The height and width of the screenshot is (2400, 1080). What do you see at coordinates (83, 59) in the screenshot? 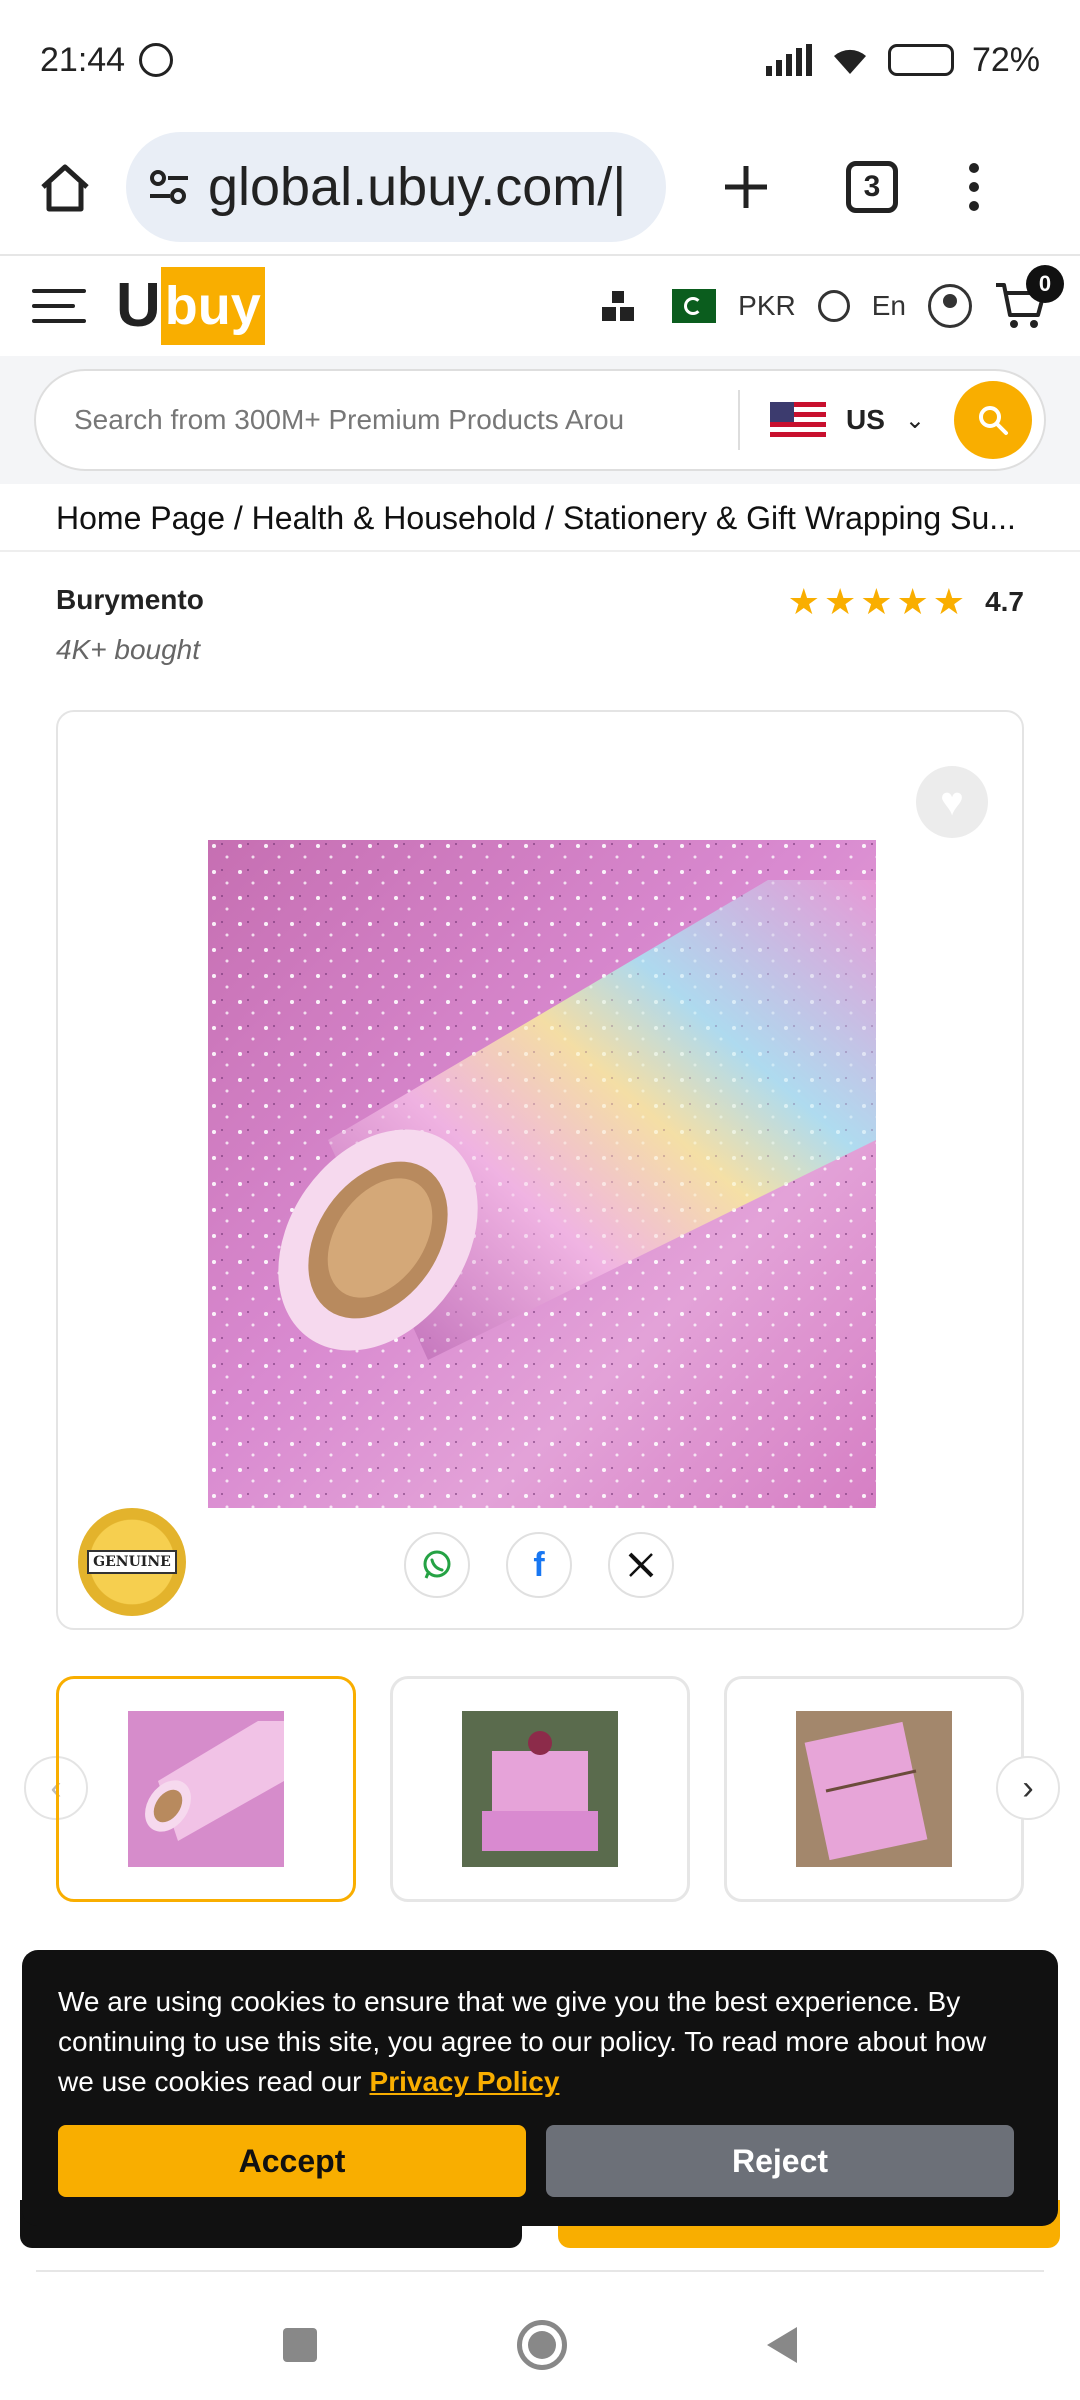
I see `status-time: 21:44` at bounding box center [83, 59].